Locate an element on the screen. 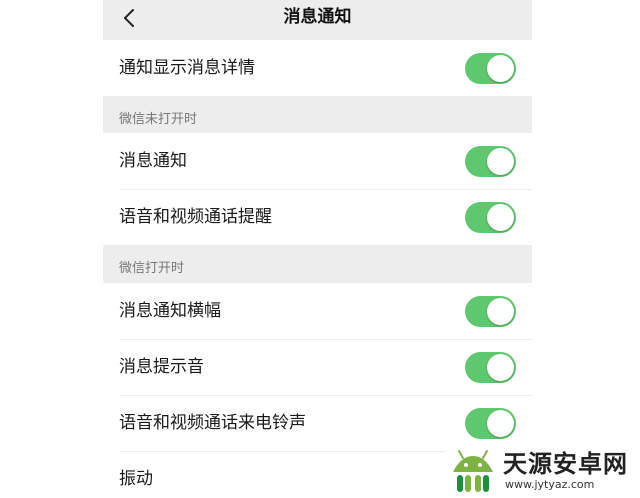  setting-label: 消息通知横幅 is located at coordinates (170, 311).